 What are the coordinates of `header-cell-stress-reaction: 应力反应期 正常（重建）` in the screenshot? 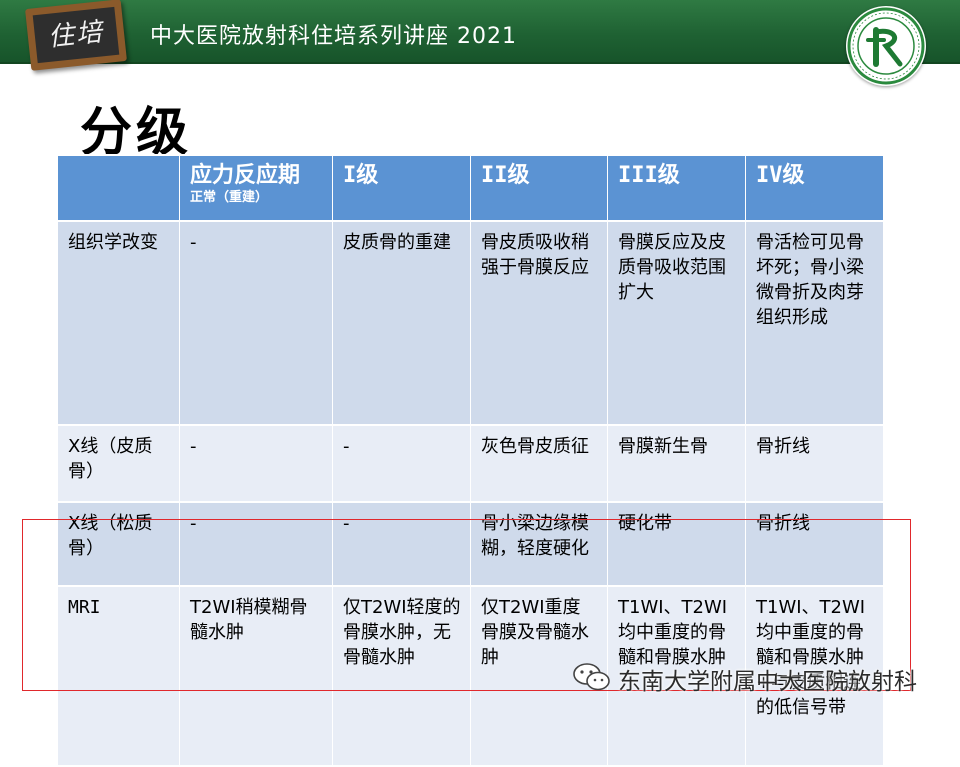 It's located at (256, 188).